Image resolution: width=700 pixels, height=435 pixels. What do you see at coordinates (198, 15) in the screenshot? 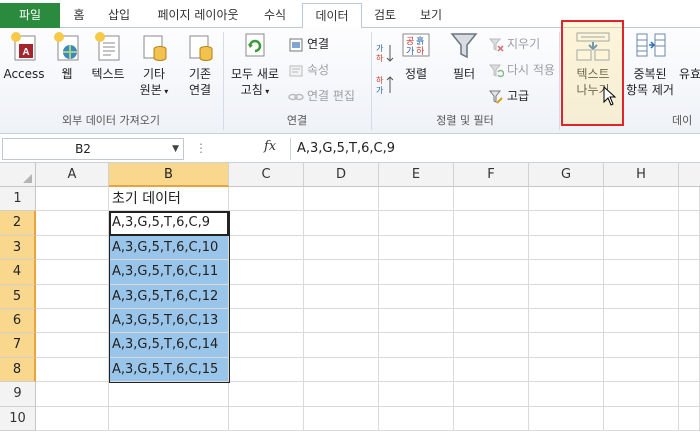
I see `tab-page-layout: 페이지 레이아웃` at bounding box center [198, 15].